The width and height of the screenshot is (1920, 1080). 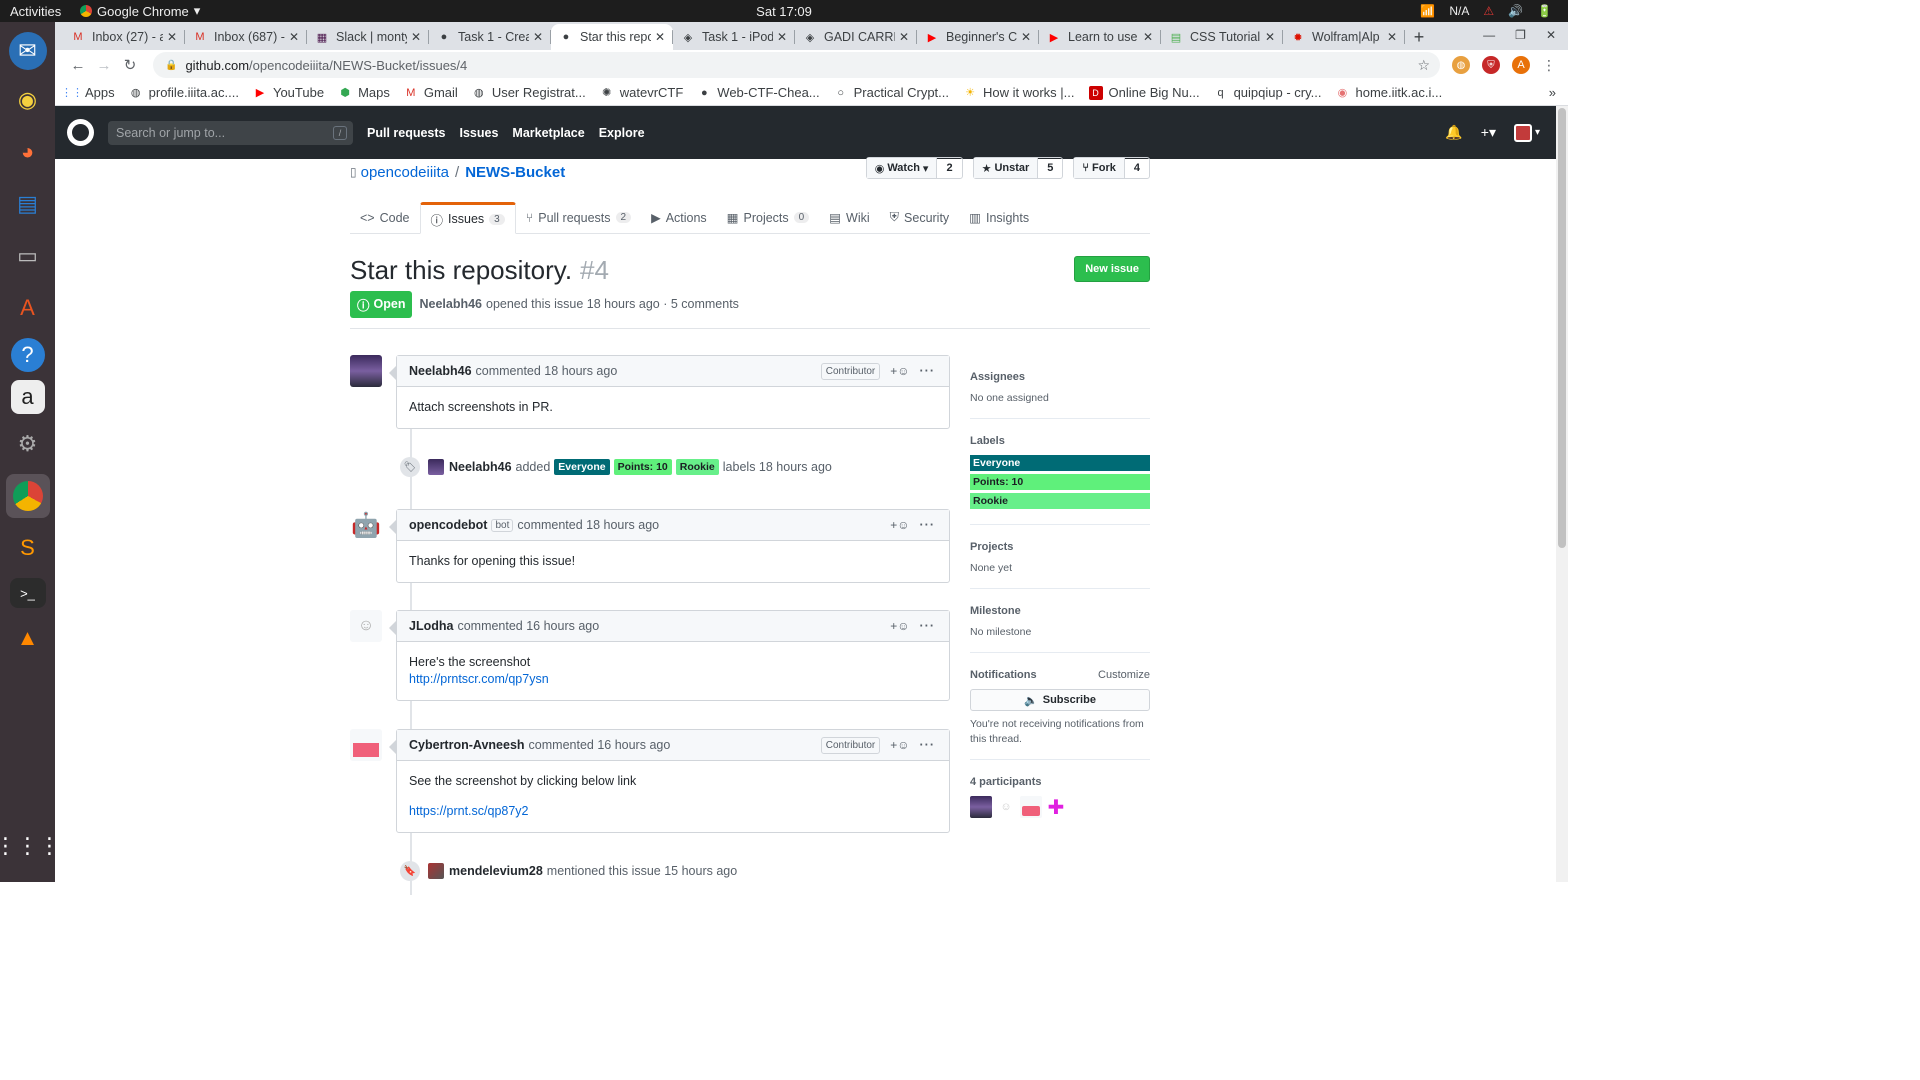 I want to click on bookmark-apps: ⋮⋮ Apps, so click(x=88, y=92).